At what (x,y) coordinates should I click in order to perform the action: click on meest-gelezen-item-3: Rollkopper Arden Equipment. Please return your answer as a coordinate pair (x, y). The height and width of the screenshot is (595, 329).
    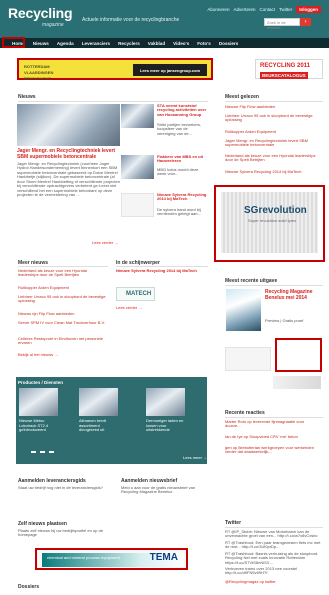
    Looking at the image, I should click on (272, 131).